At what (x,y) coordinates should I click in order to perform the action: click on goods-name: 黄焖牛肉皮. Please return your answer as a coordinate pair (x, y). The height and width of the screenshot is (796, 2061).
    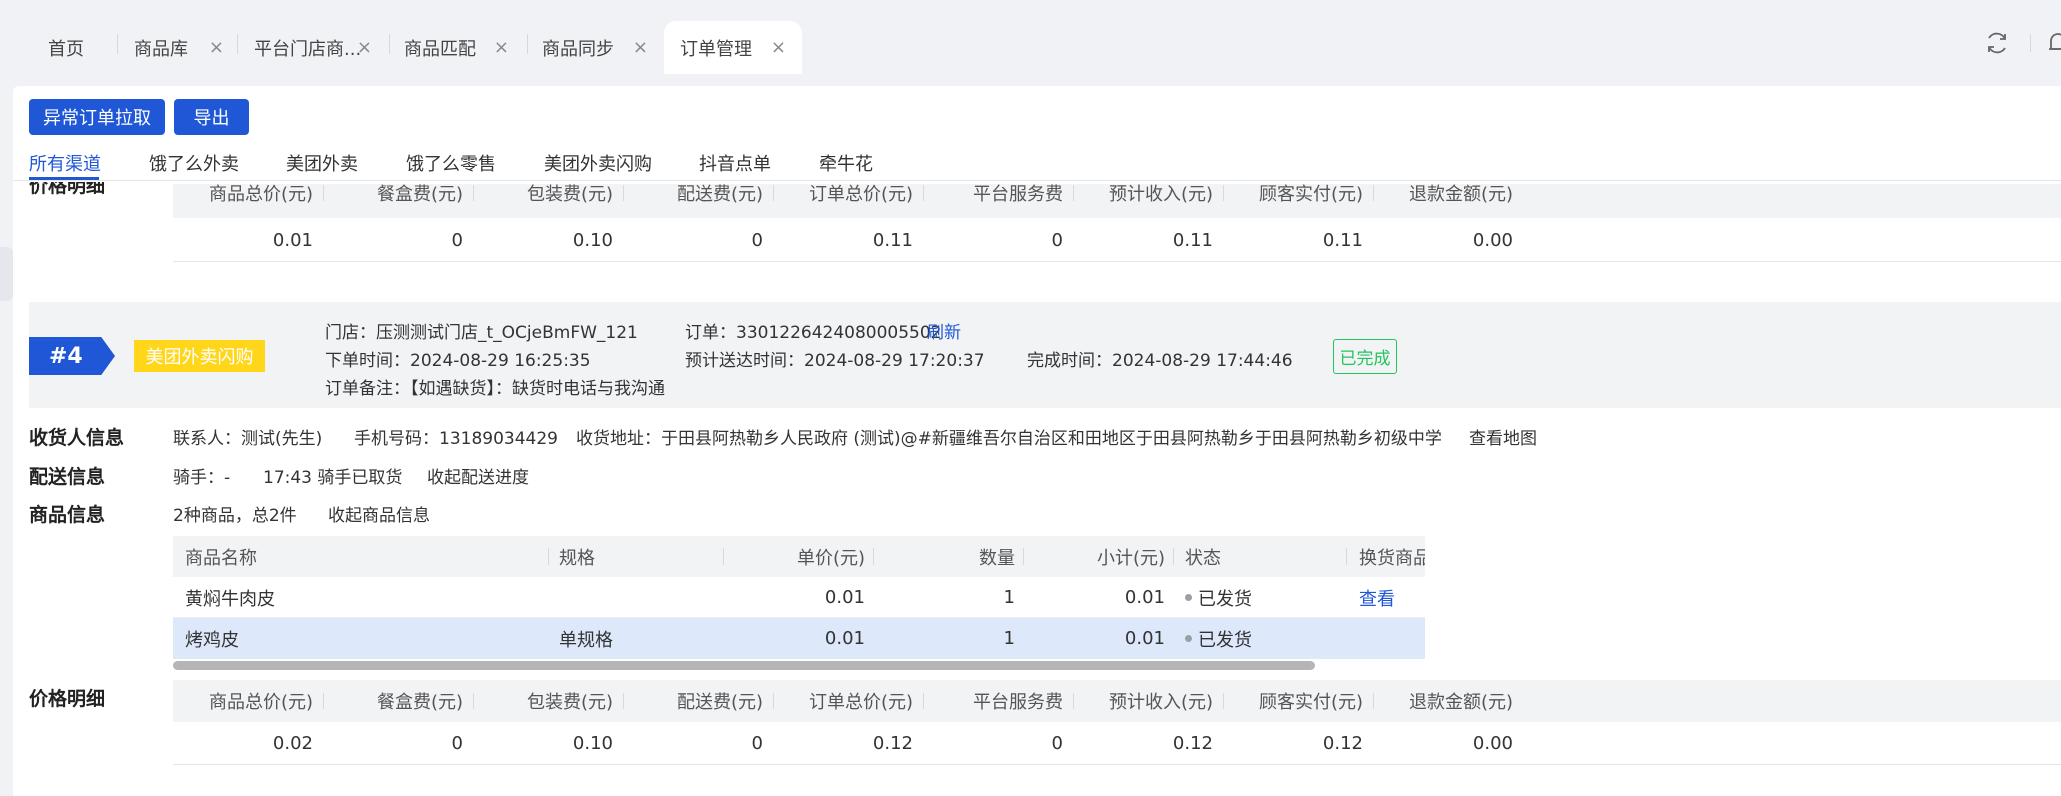
    Looking at the image, I should click on (230, 599).